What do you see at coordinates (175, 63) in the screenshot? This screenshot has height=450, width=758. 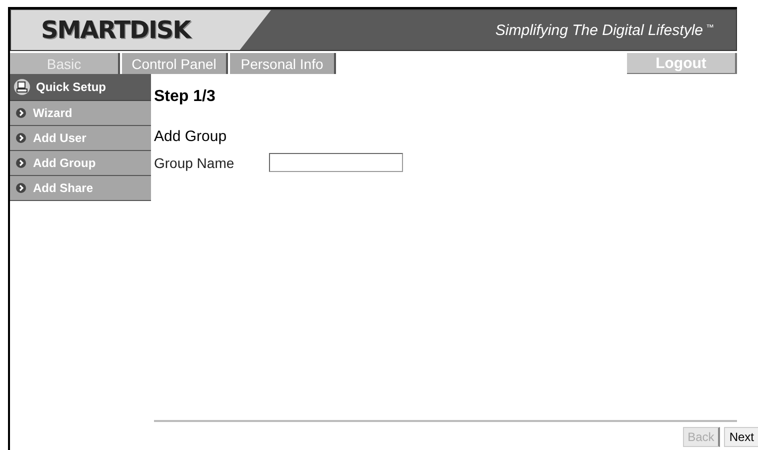 I see `nav-tab: Control Panel` at bounding box center [175, 63].